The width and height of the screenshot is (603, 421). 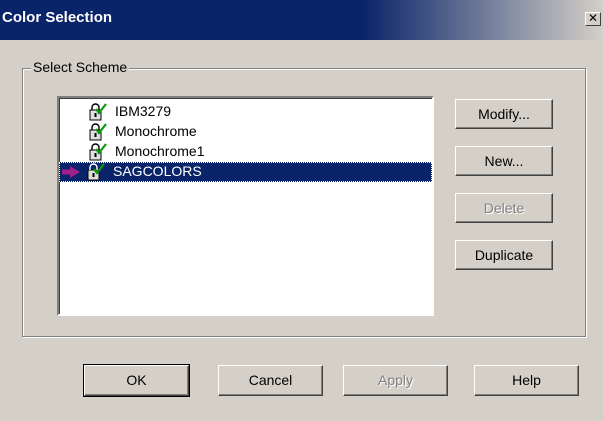 What do you see at coordinates (71, 172) in the screenshot?
I see `current-scheme-arrow-icon` at bounding box center [71, 172].